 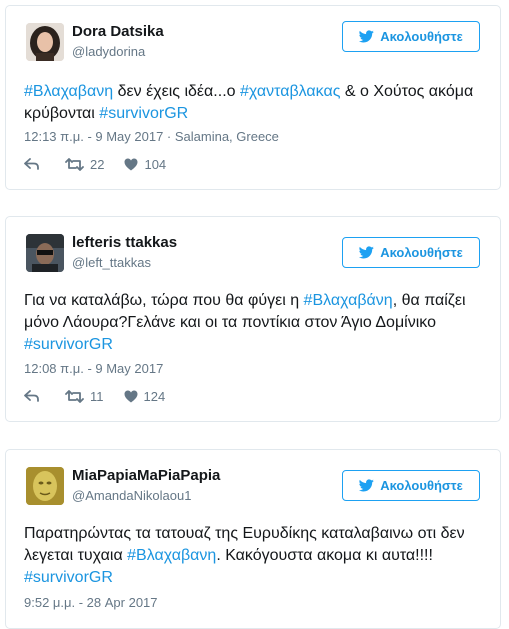 What do you see at coordinates (164, 300) in the screenshot?
I see `text-segment: Για να καταλάβω, τώρα που θα φύγει η` at bounding box center [164, 300].